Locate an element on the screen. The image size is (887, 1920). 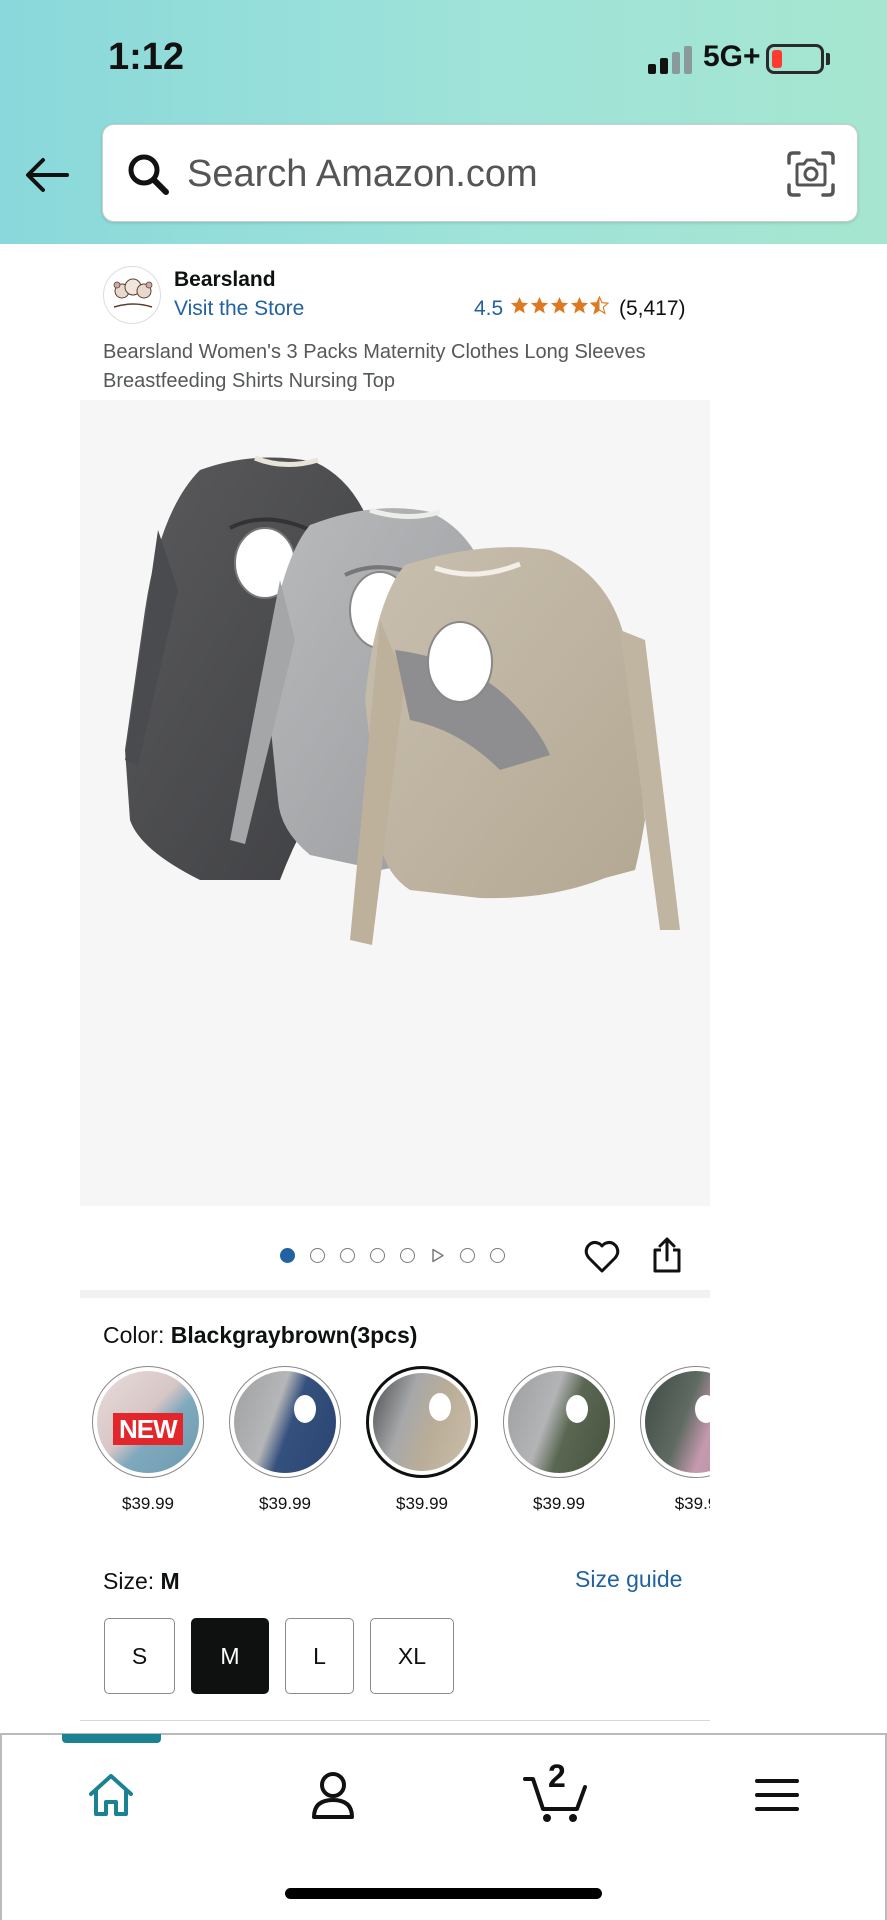
color-option-selected: $39.99 is located at coordinates (422, 1440).